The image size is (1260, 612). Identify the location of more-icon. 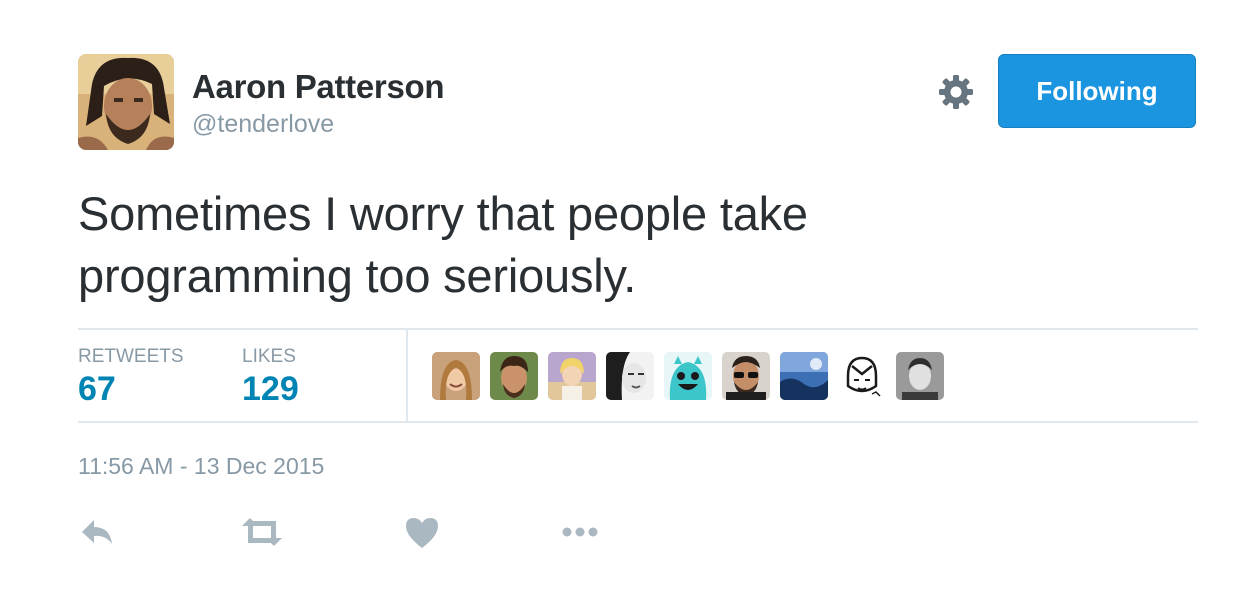
(580, 532).